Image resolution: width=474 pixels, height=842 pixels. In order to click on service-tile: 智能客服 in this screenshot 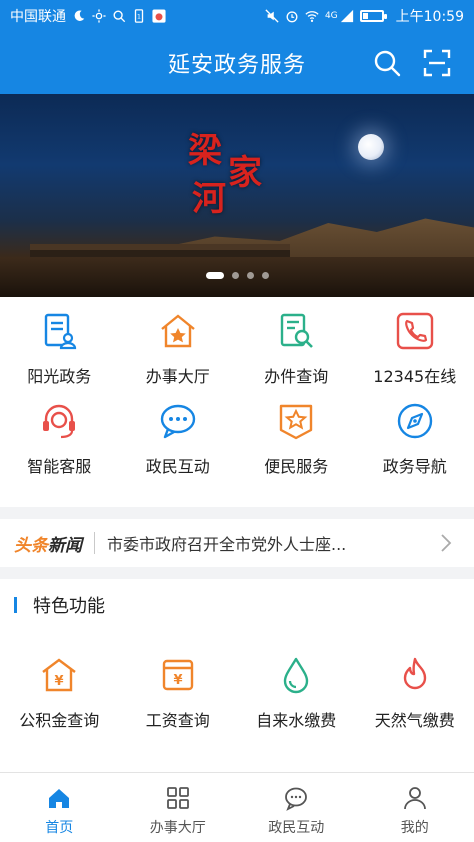, I will do `click(59, 446)`.